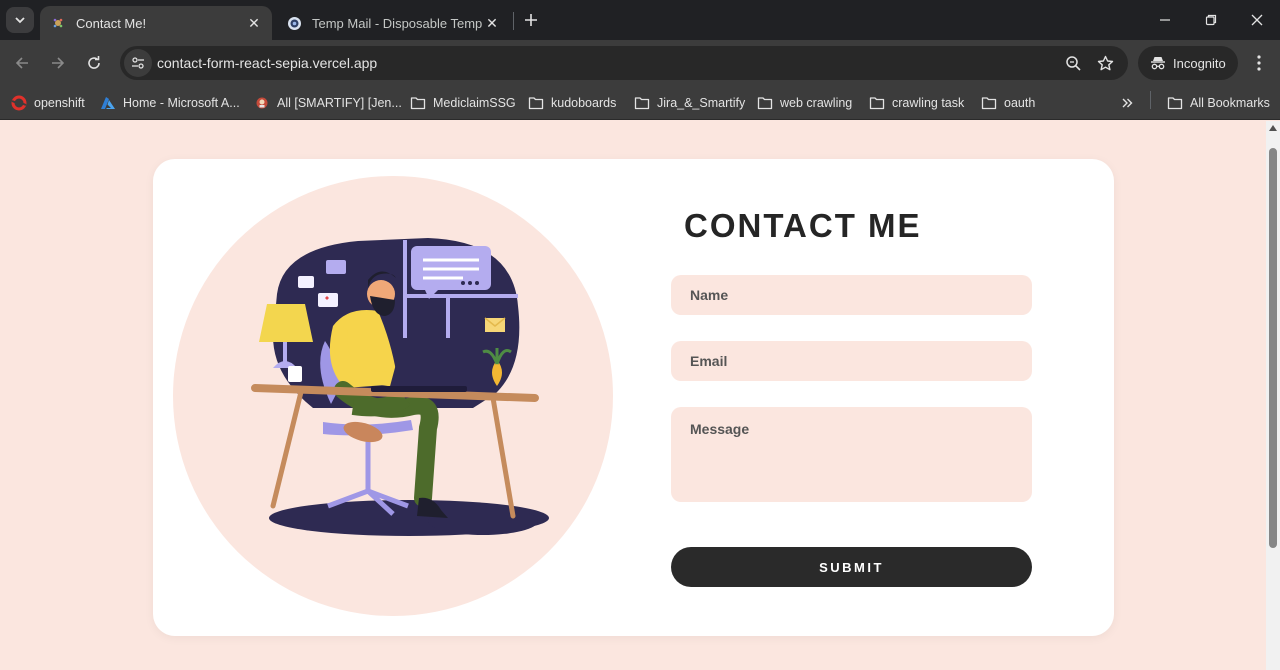 The height and width of the screenshot is (670, 1280). What do you see at coordinates (1158, 63) in the screenshot?
I see `incognito-icon` at bounding box center [1158, 63].